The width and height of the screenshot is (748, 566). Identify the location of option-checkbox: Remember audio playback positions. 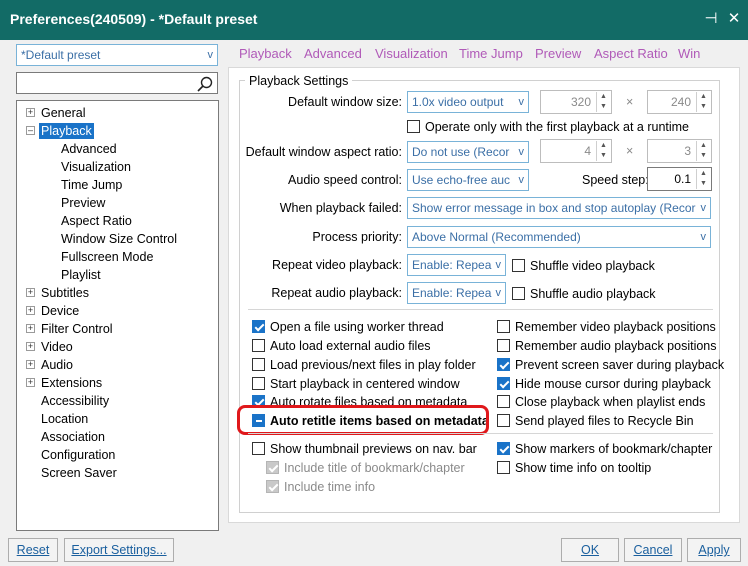
(607, 345).